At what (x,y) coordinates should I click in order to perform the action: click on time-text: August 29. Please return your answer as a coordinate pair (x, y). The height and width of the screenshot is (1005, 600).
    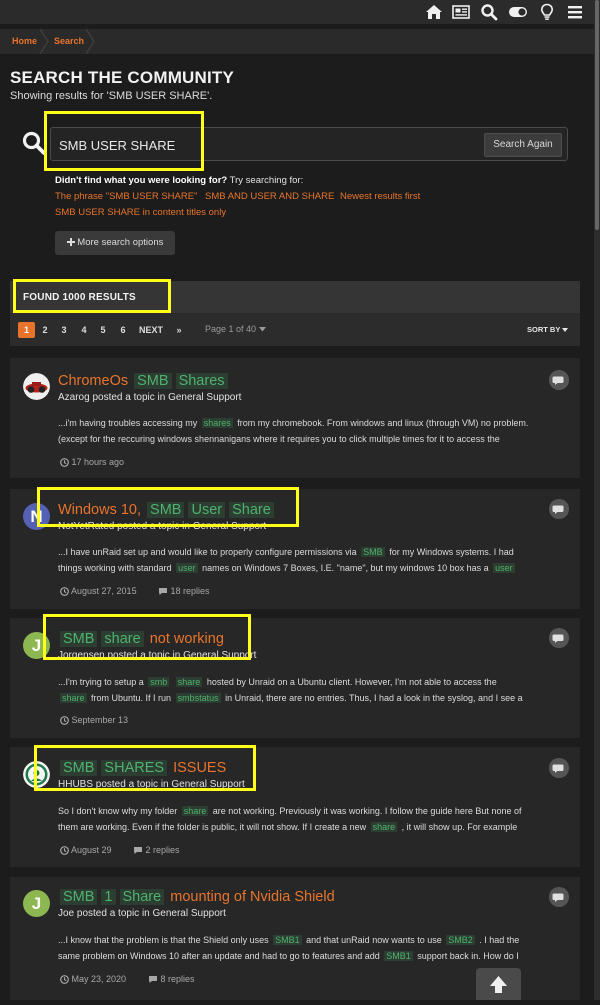
    Looking at the image, I should click on (91, 850).